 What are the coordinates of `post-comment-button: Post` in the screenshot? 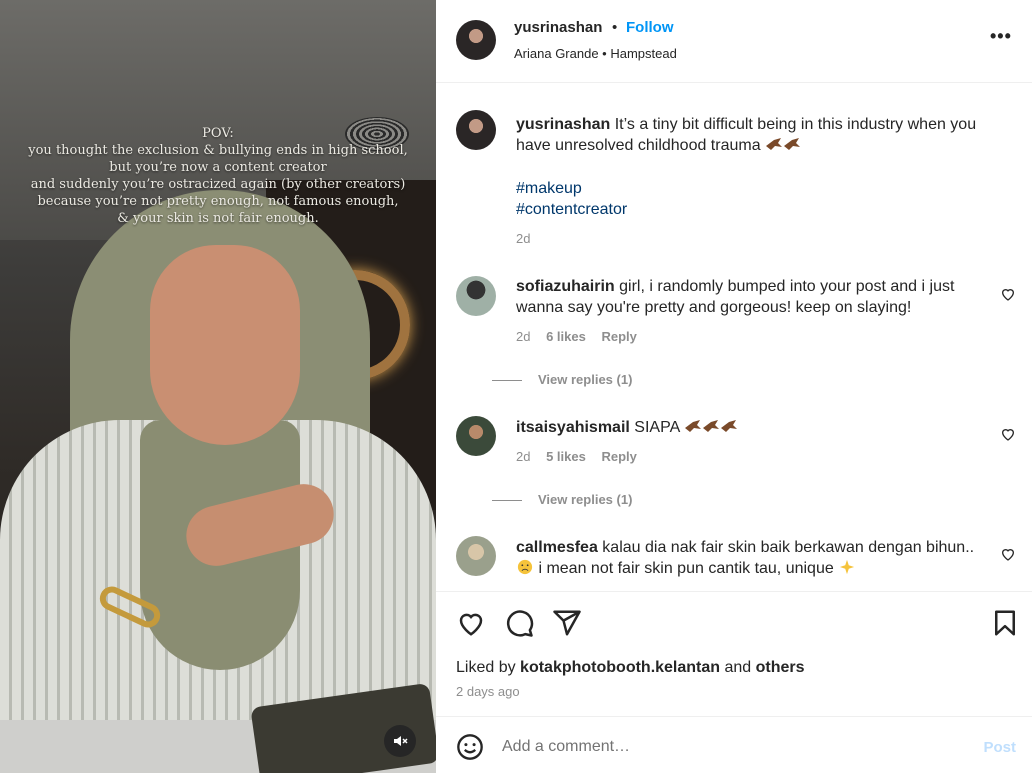 It's located at (999, 747).